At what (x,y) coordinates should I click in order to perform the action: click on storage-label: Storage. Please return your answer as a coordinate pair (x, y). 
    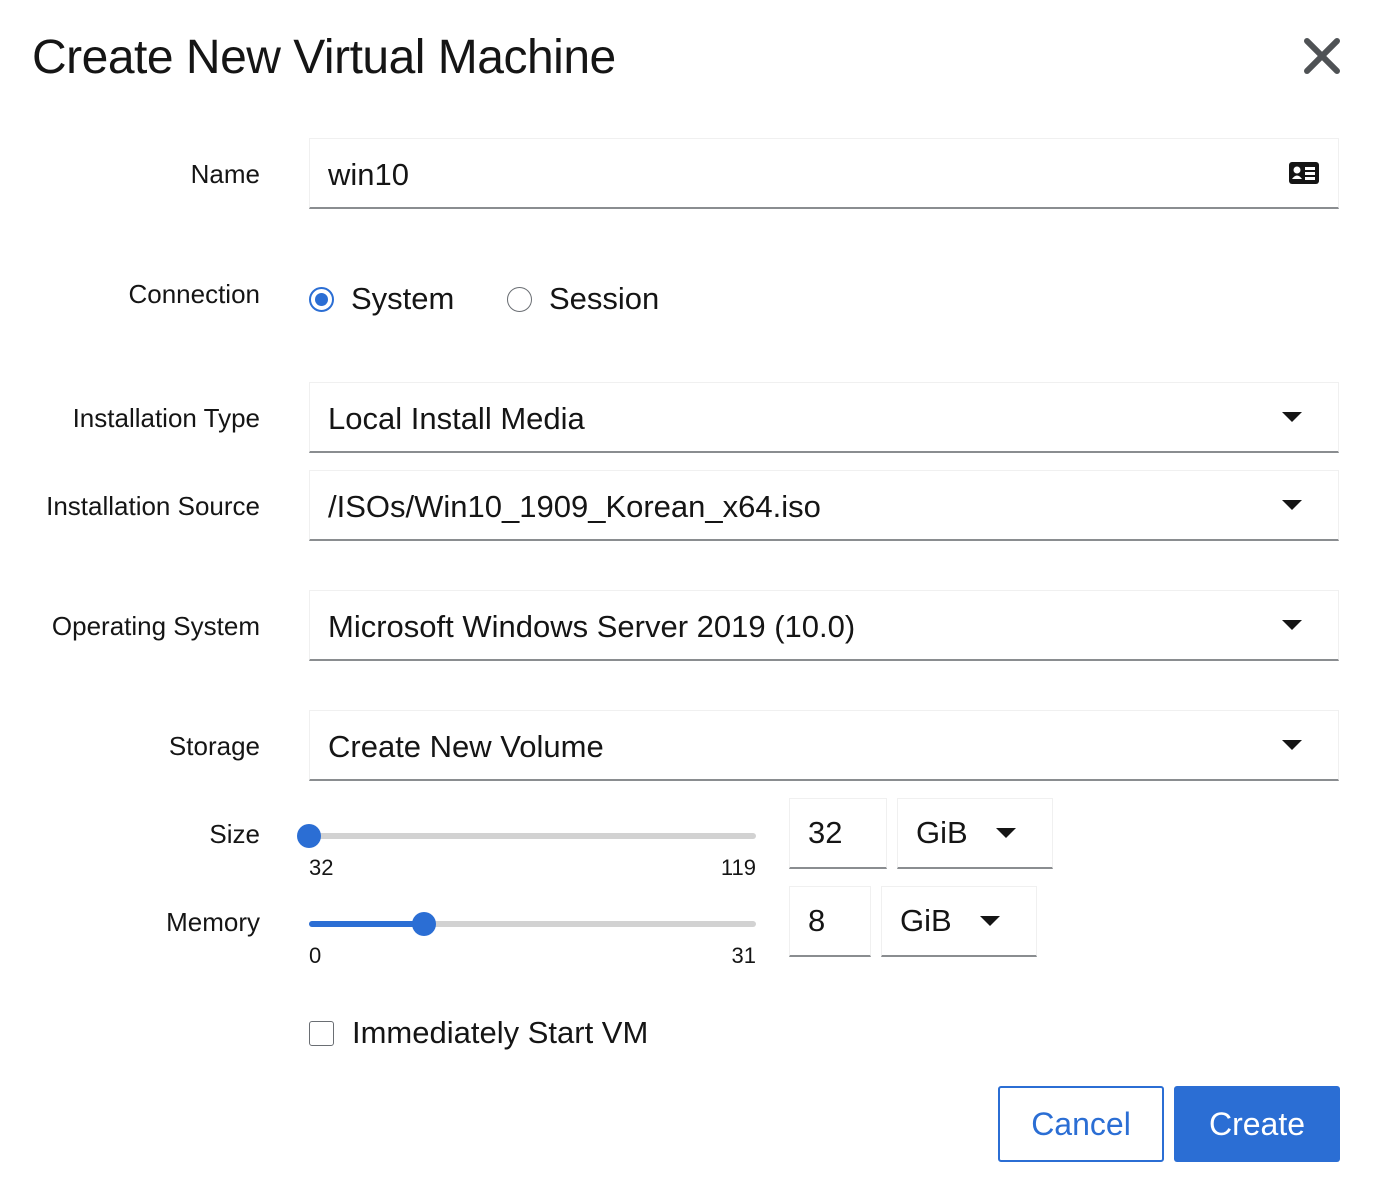
    Looking at the image, I should click on (214, 746).